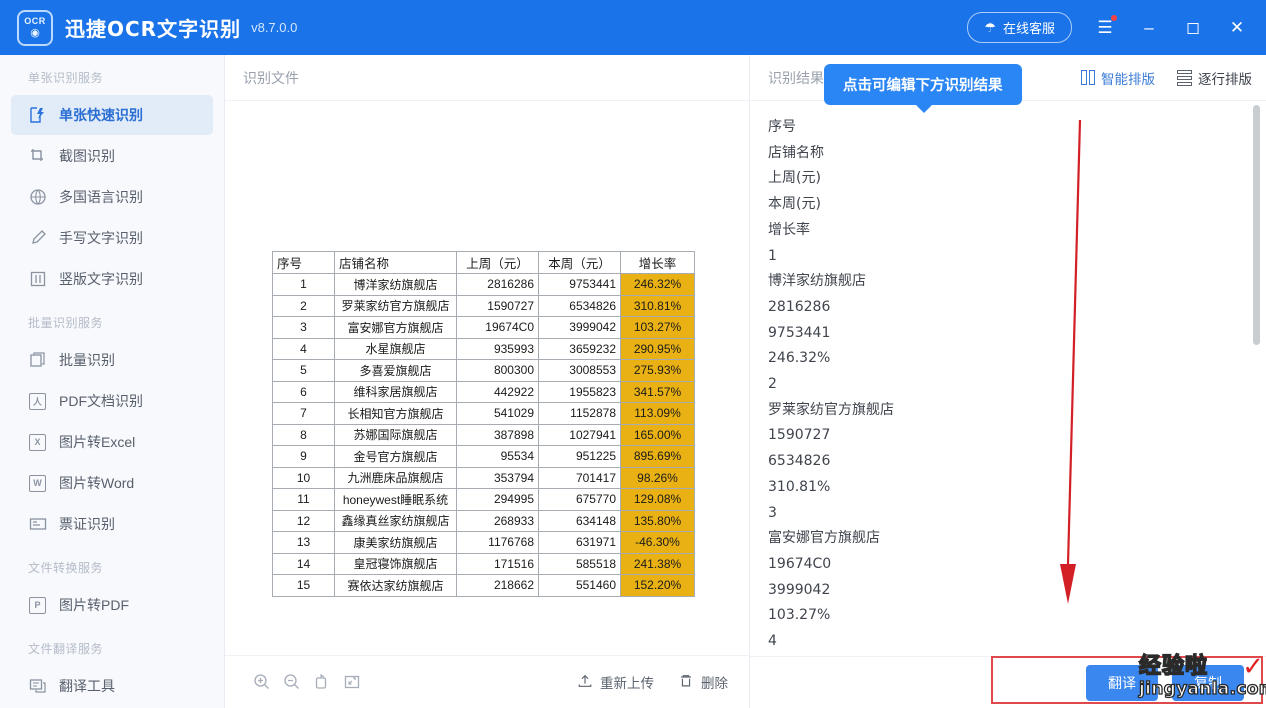  What do you see at coordinates (483, 284) in the screenshot?
I see `table-row: 1 博洋家纺旗舰店 2816286 9753441 246.32%` at bounding box center [483, 284].